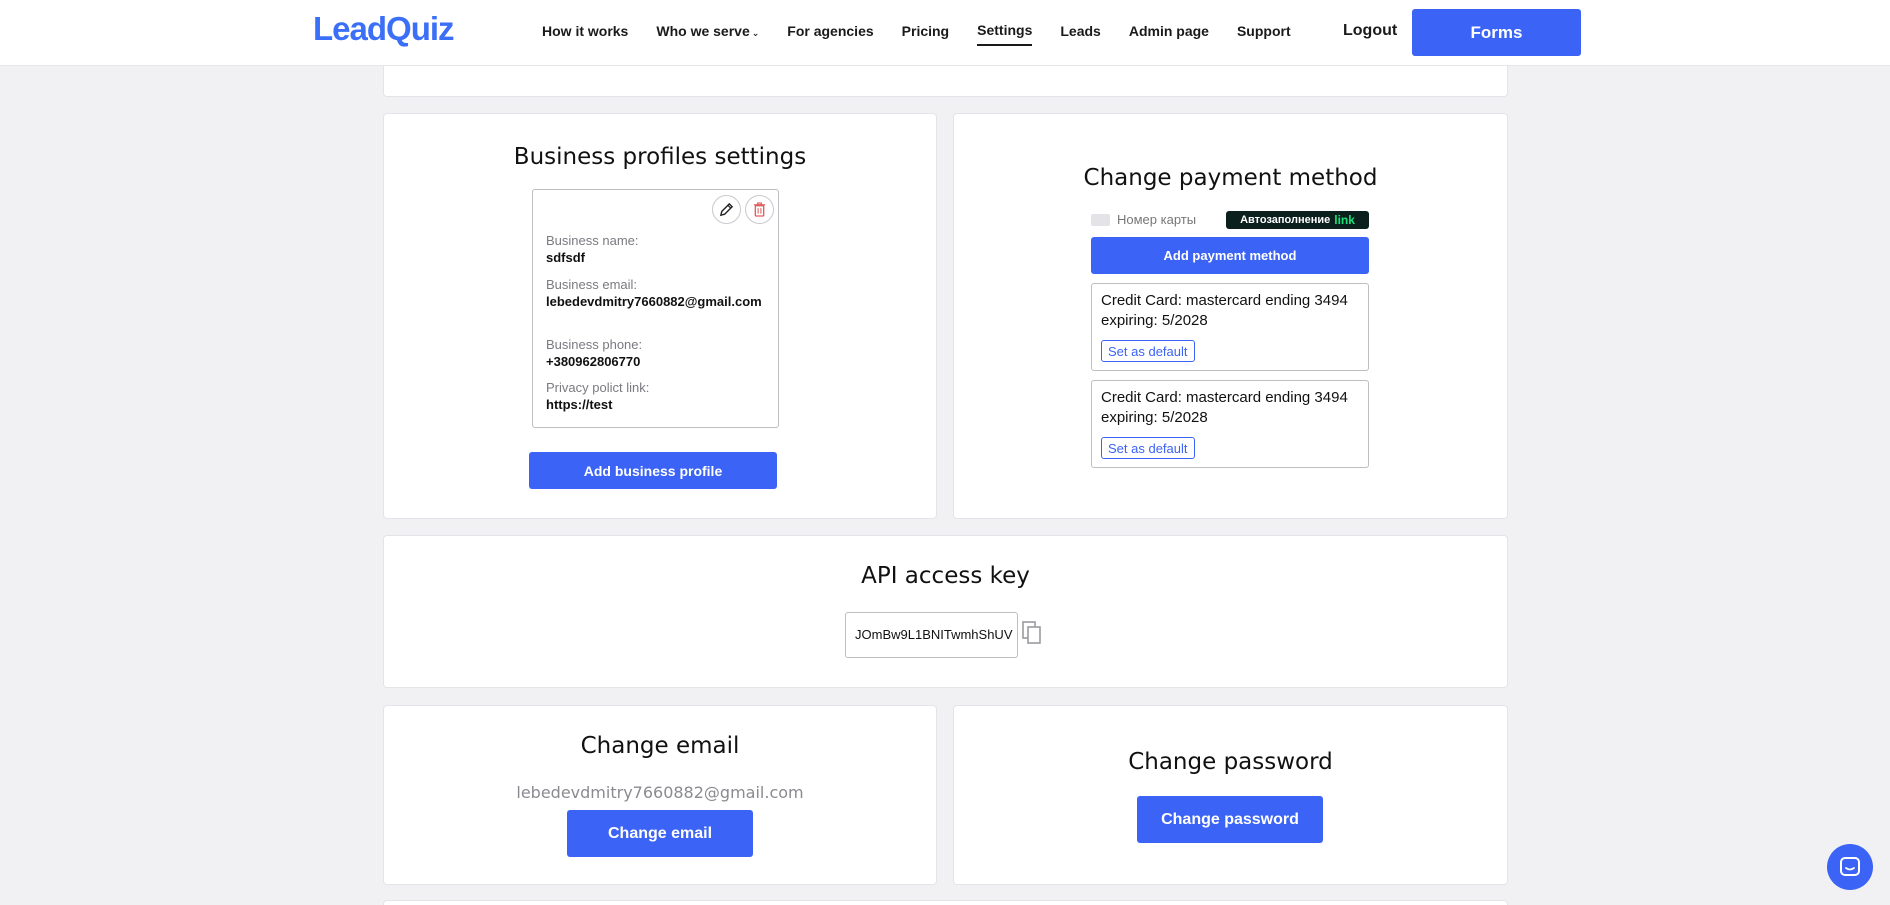 This screenshot has height=905, width=1890. What do you see at coordinates (945, 903) in the screenshot?
I see `bottom-card` at bounding box center [945, 903].